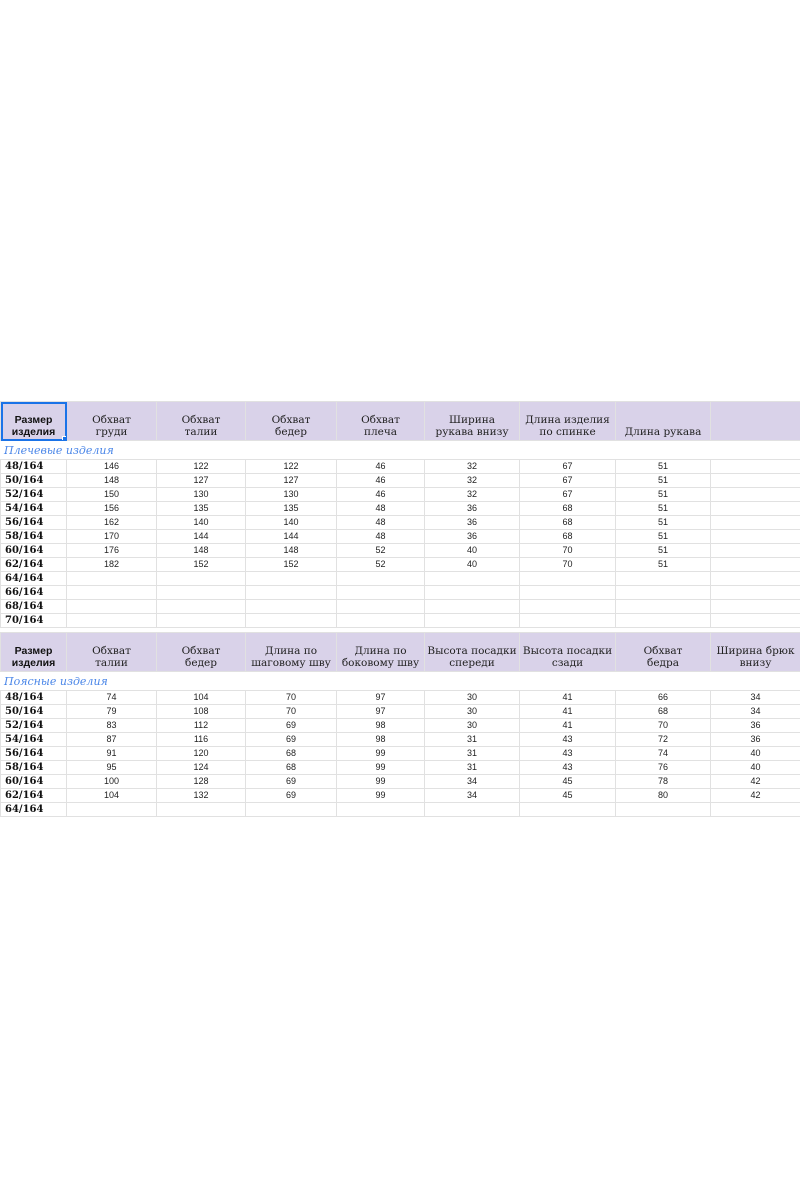 The image size is (800, 1200). What do you see at coordinates (201, 494) in the screenshot?
I see `value-cell: 130` at bounding box center [201, 494].